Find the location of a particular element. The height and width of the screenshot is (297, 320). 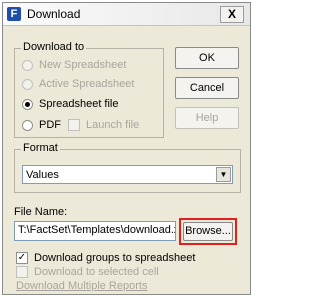

browse-highlight is located at coordinates (208, 231).